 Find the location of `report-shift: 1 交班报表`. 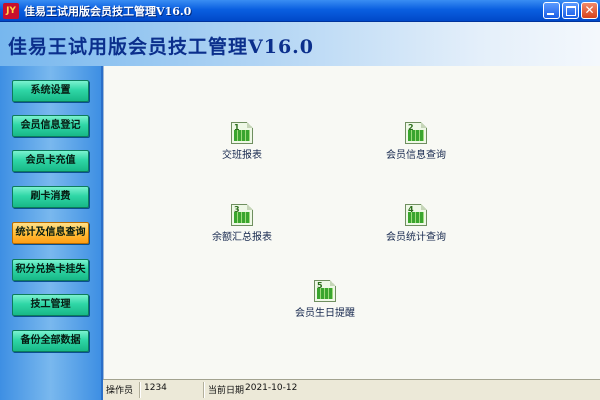

report-shift: 1 交班报表 is located at coordinates (242, 141).